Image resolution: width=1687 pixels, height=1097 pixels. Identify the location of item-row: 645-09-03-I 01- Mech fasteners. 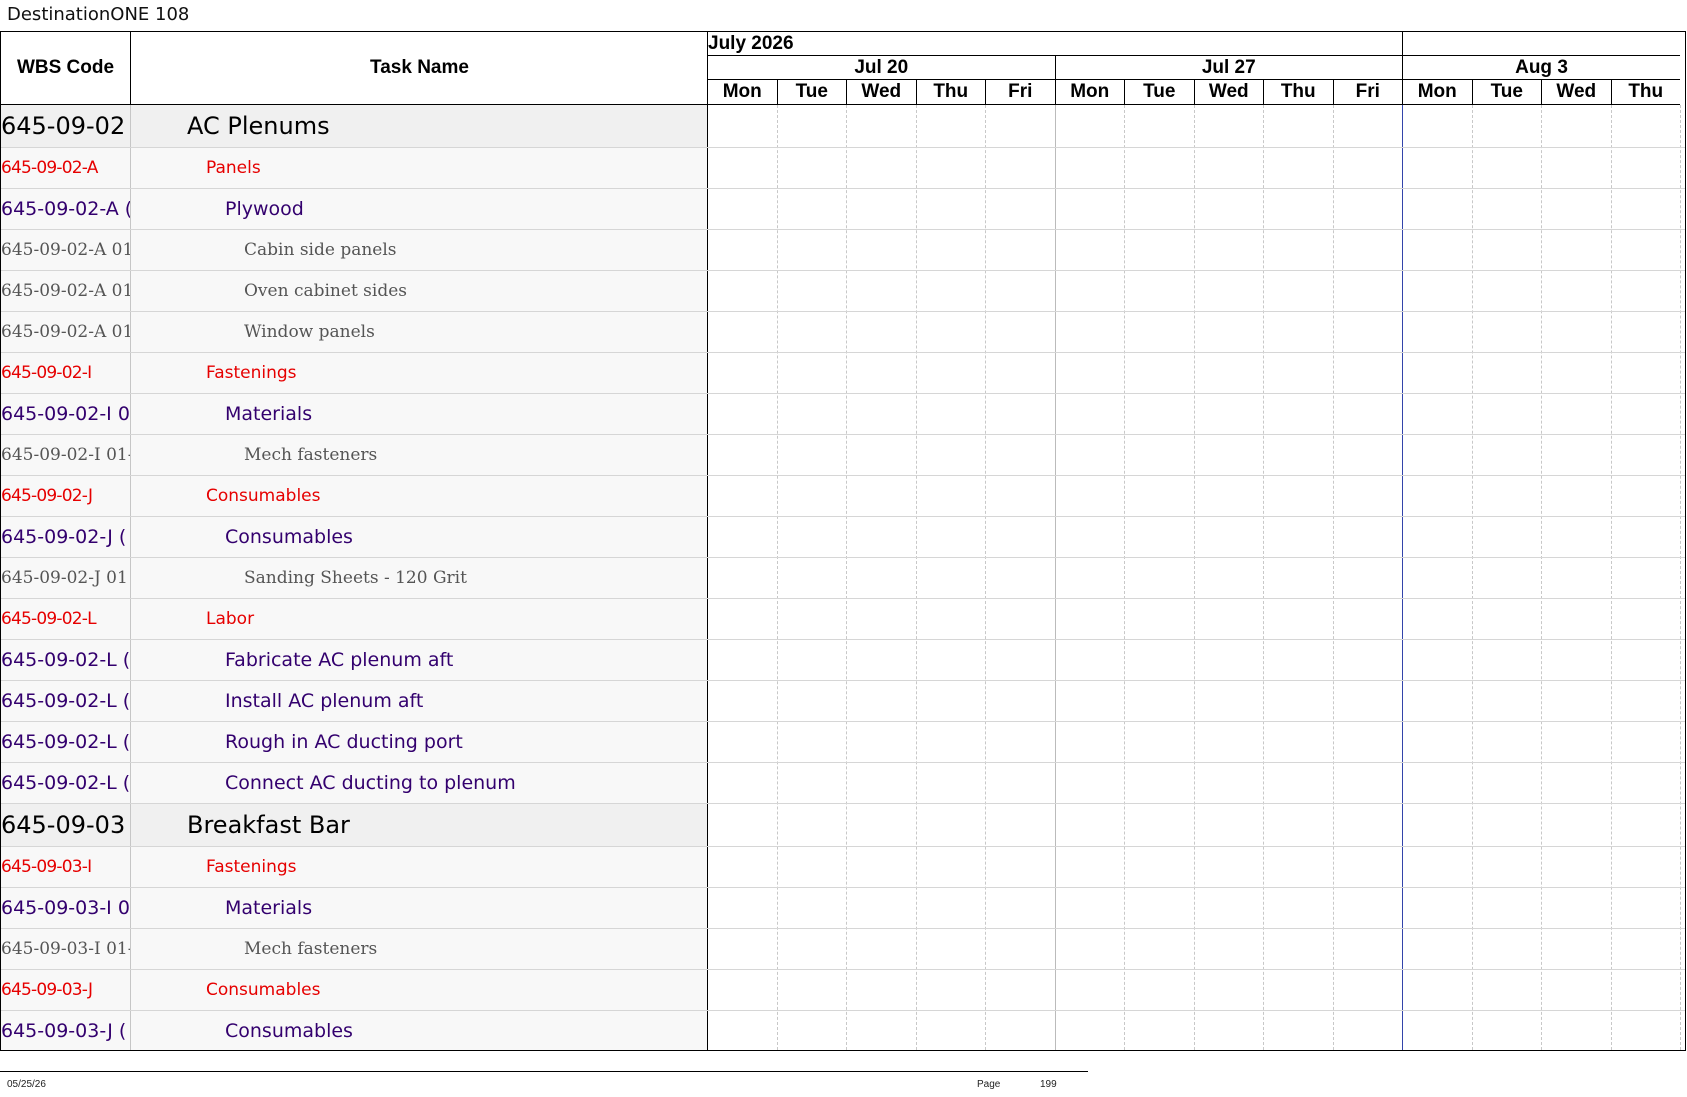
(354, 949).